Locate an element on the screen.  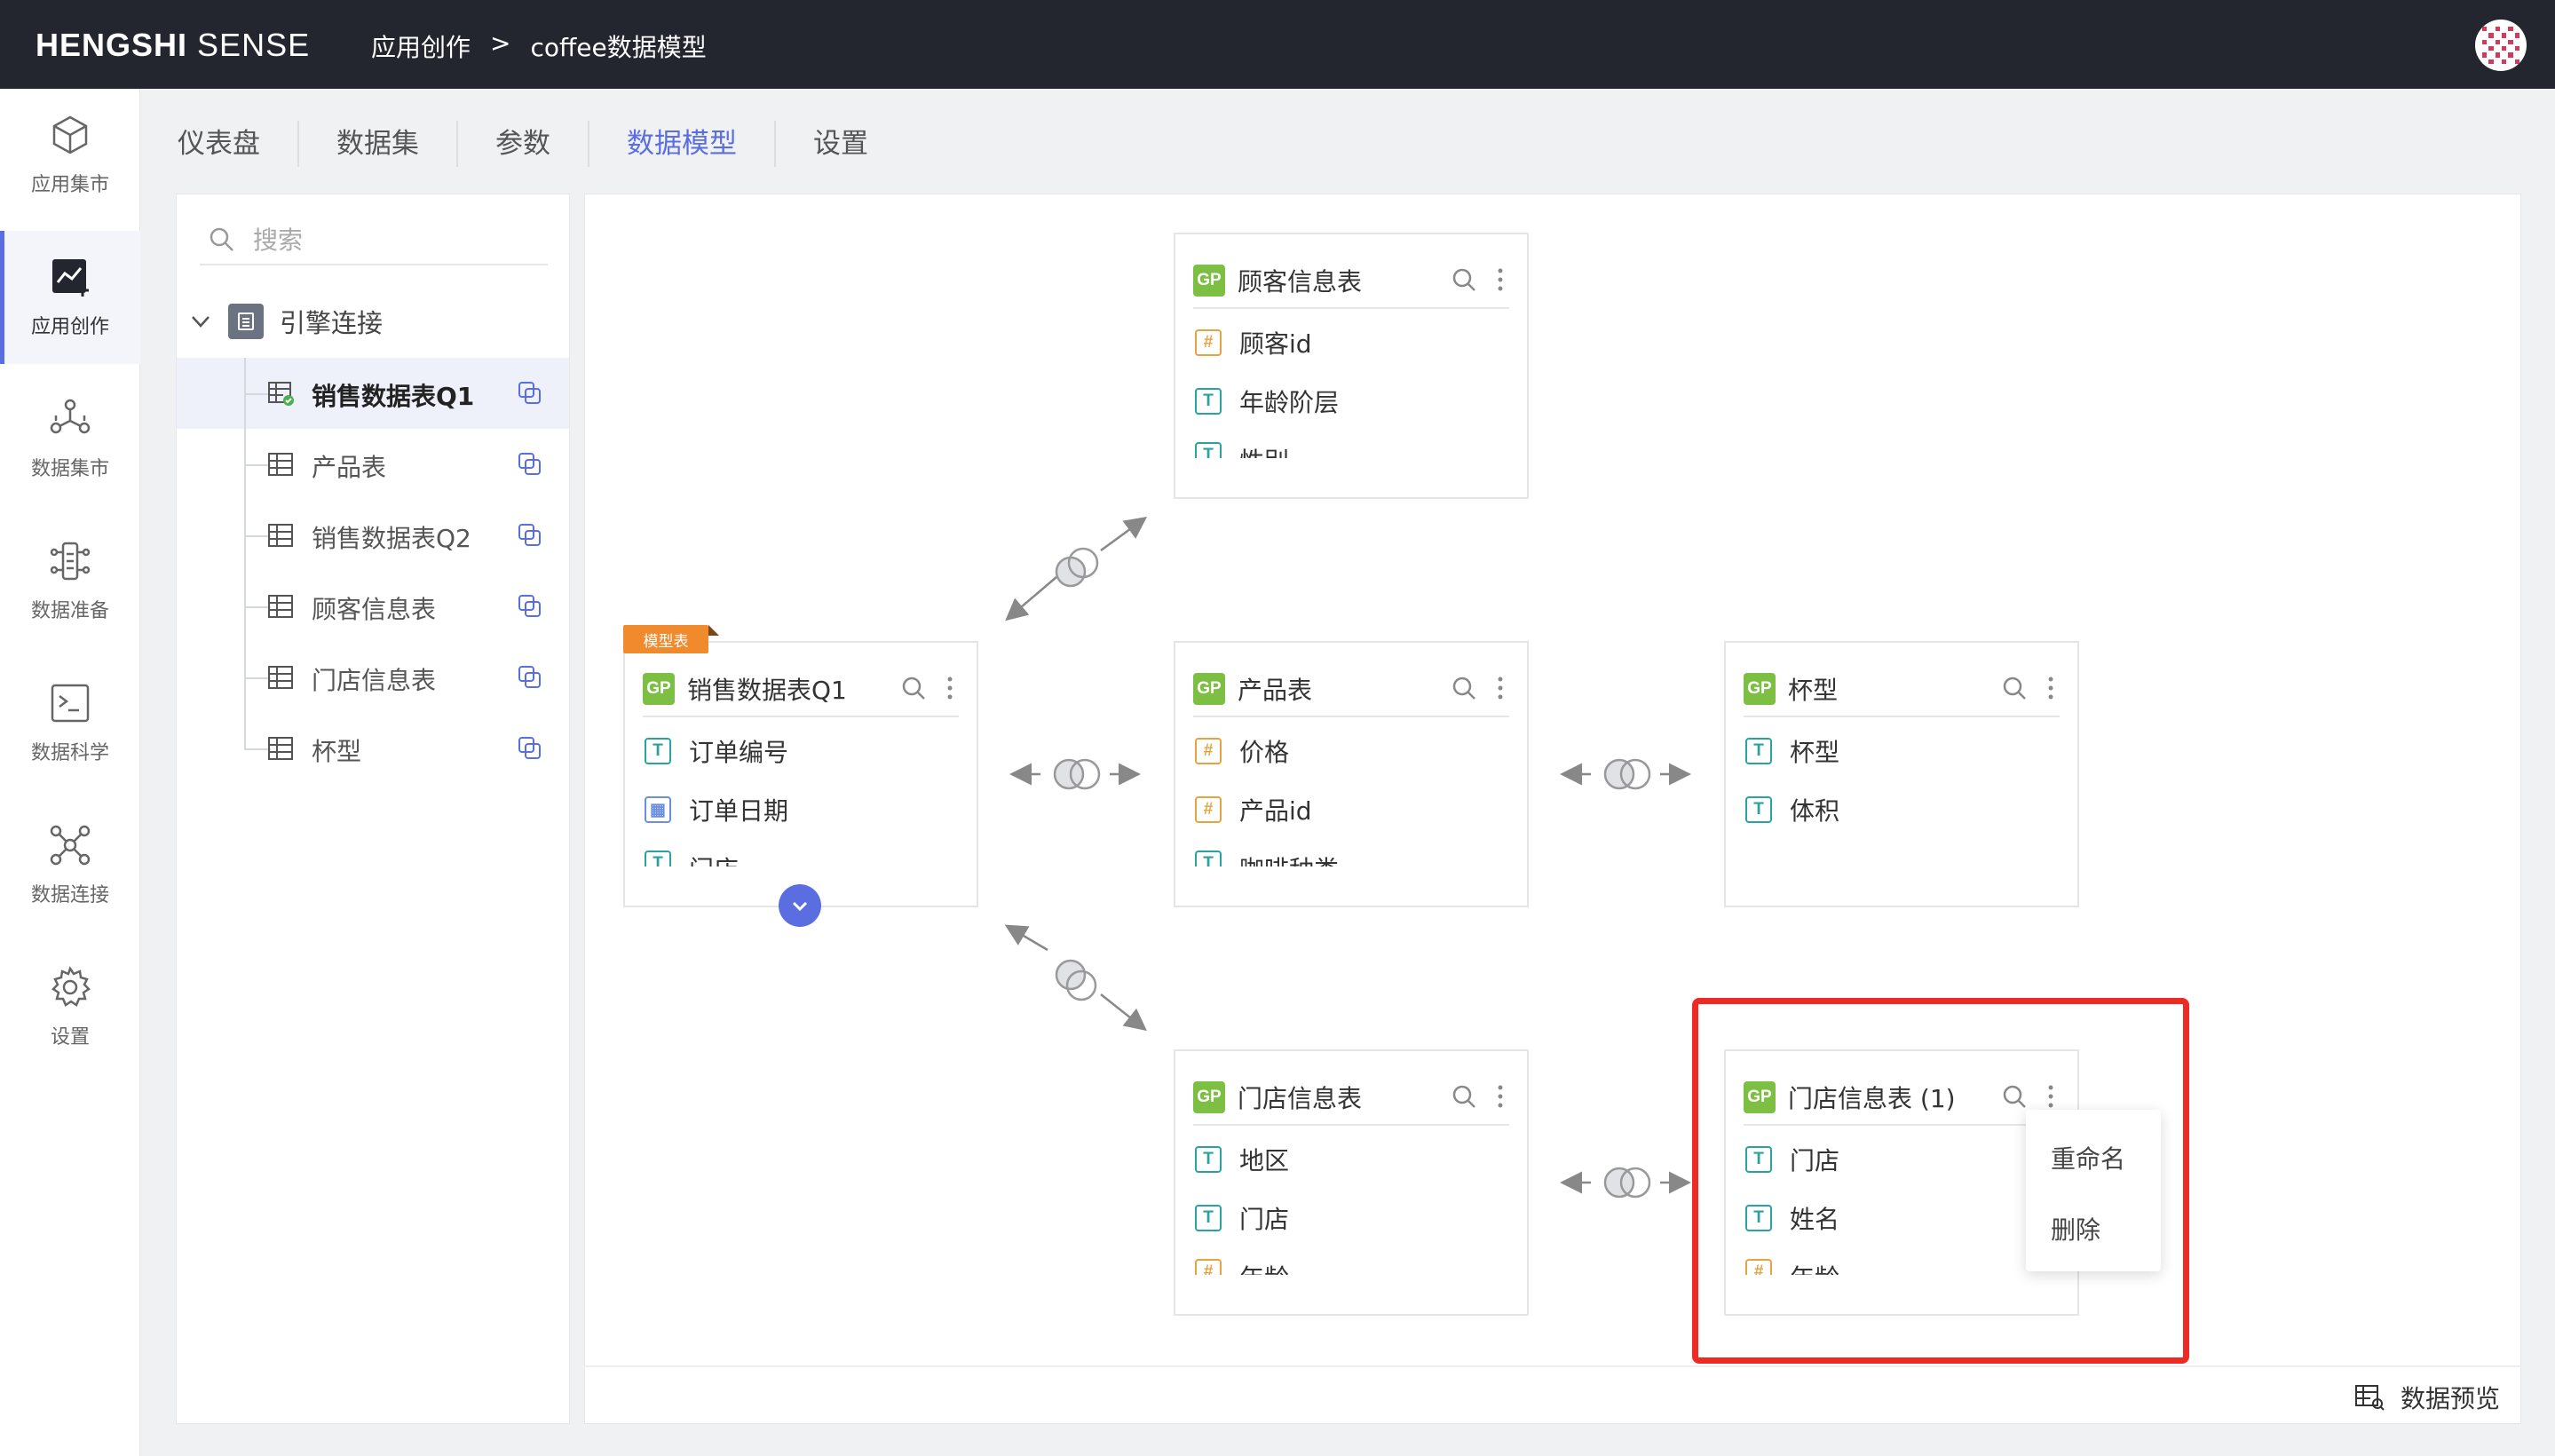
field-row: ▦ 订单日期 is located at coordinates (716, 809).